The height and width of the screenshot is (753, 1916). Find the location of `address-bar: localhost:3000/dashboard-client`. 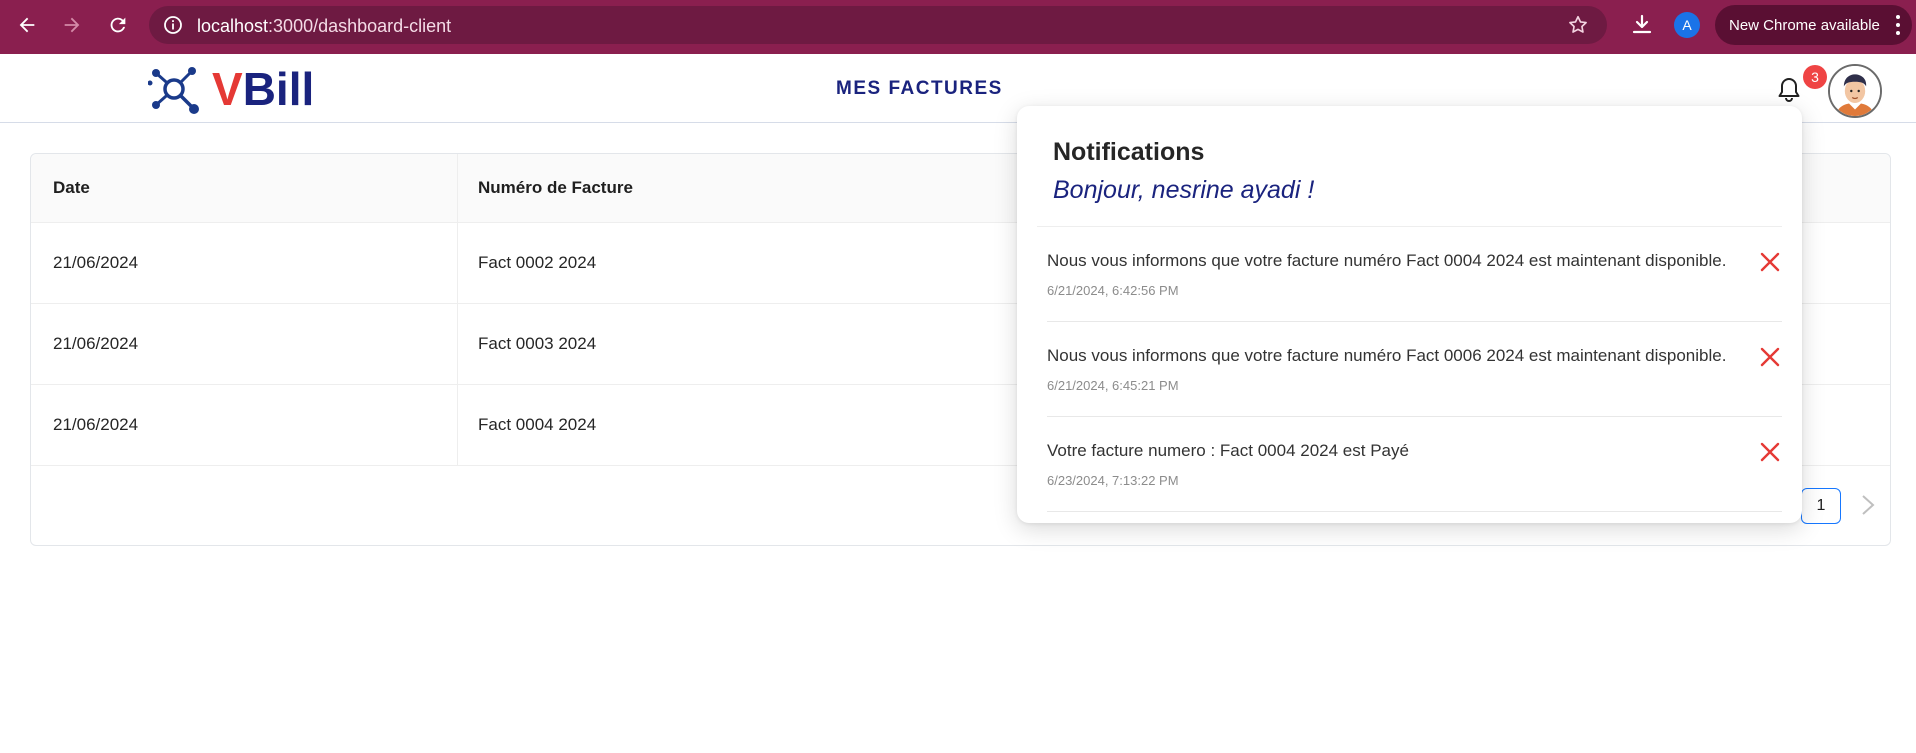

address-bar: localhost:3000/dashboard-client is located at coordinates (878, 25).